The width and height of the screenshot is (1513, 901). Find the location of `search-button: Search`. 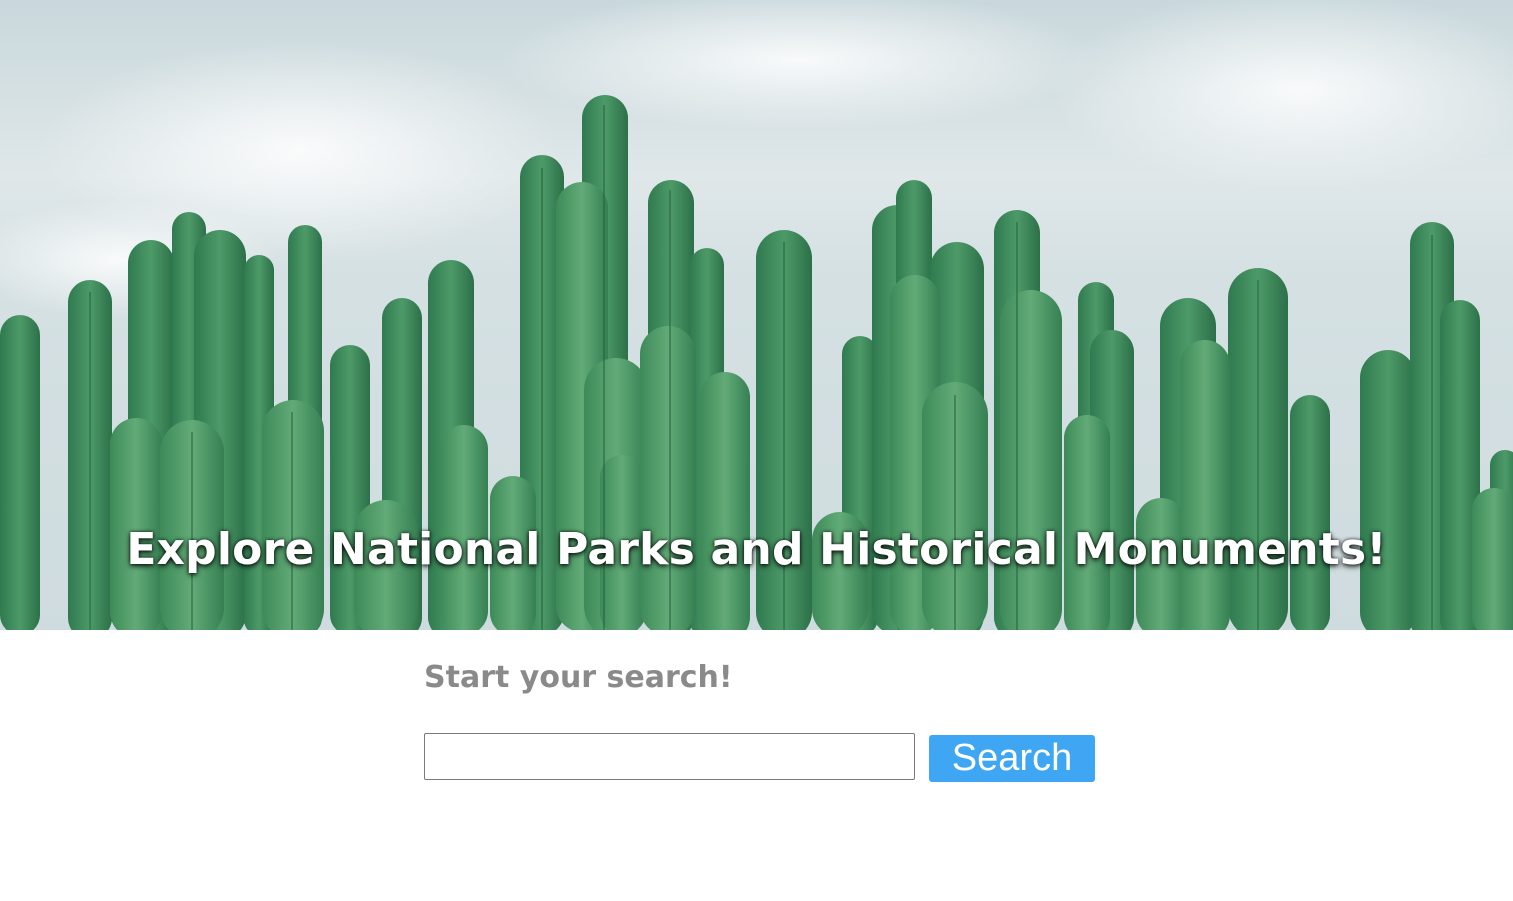

search-button: Search is located at coordinates (1012, 758).